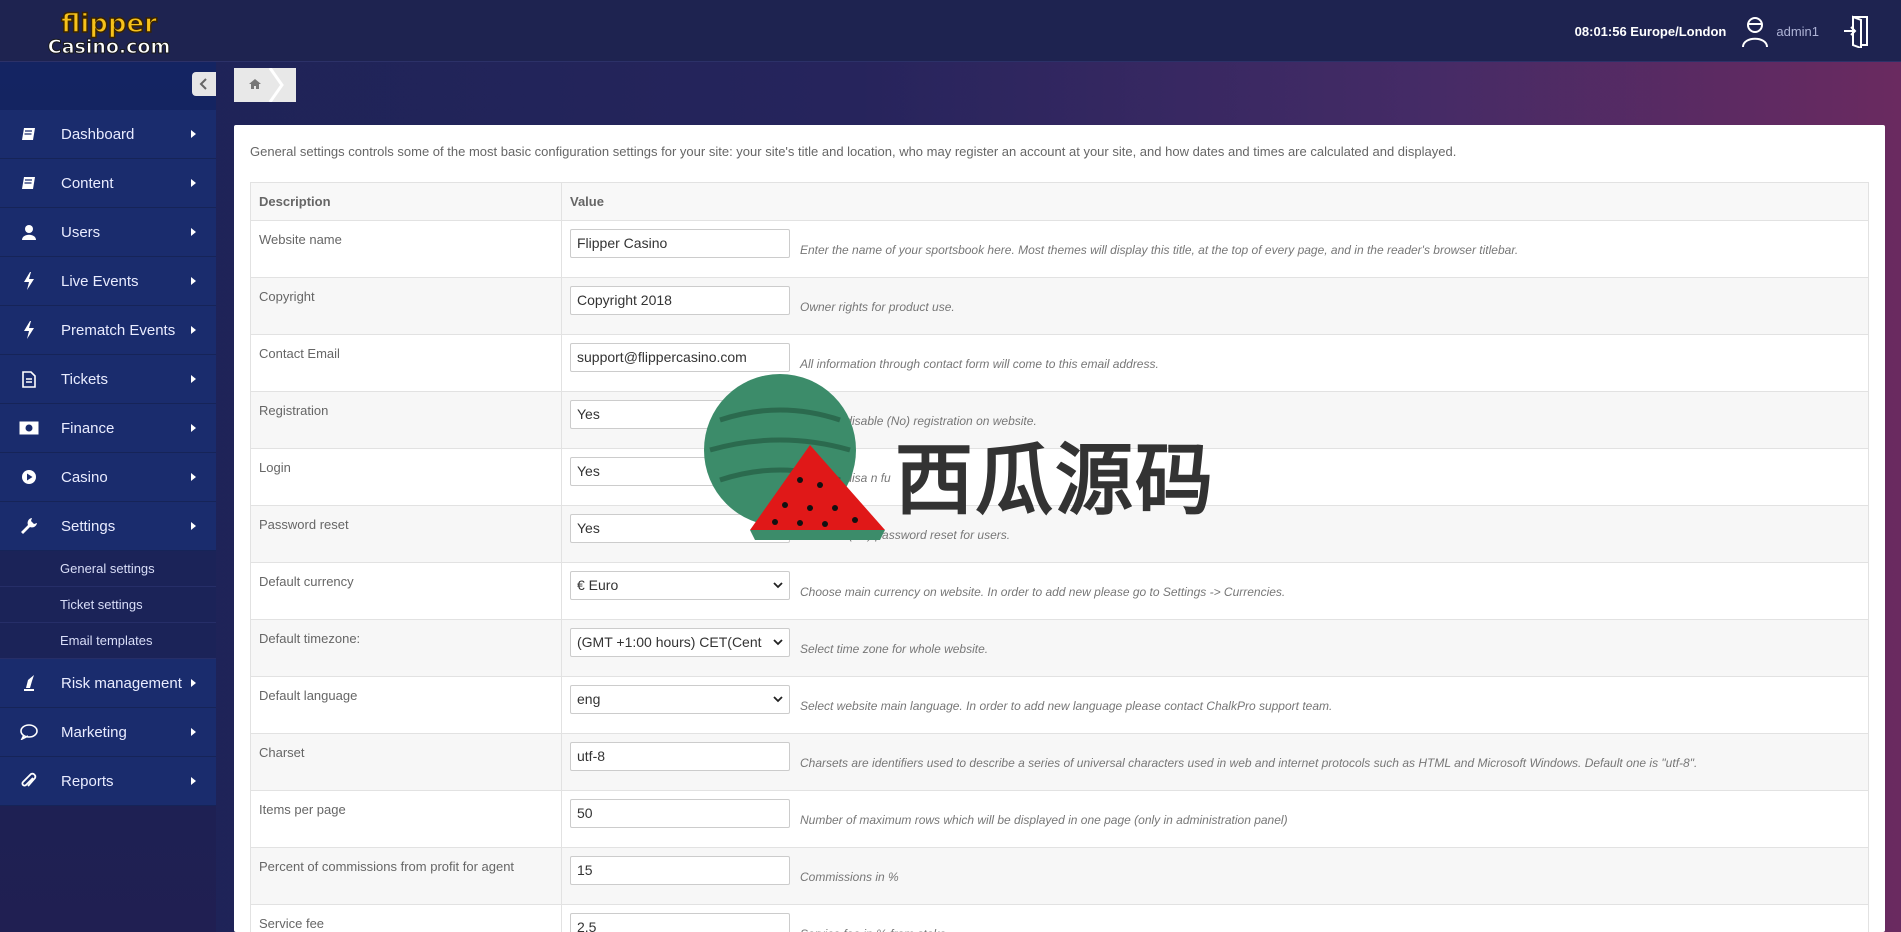 The width and height of the screenshot is (1901, 932). I want to click on setting-input: Copyright 2018, so click(680, 300).